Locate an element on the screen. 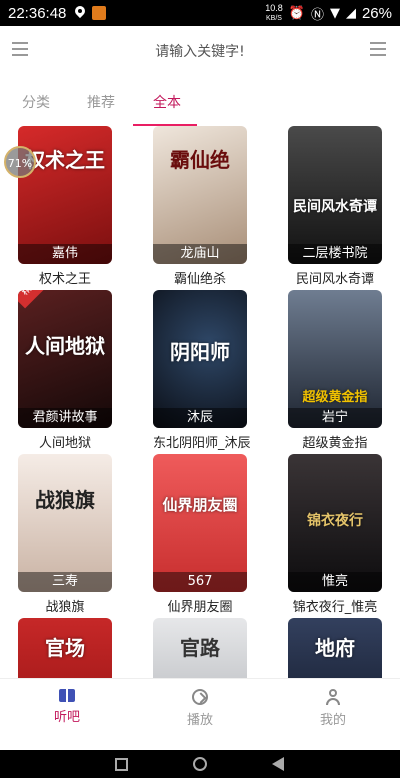 The image size is (400, 778). book-card: 地府 is located at coordinates (335, 648).